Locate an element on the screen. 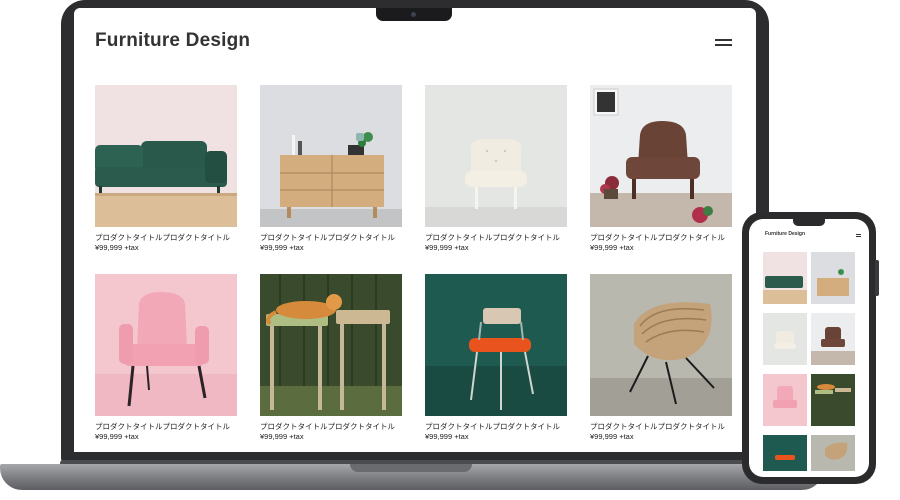  mobile-product-image-sideboard is located at coordinates (833, 278).